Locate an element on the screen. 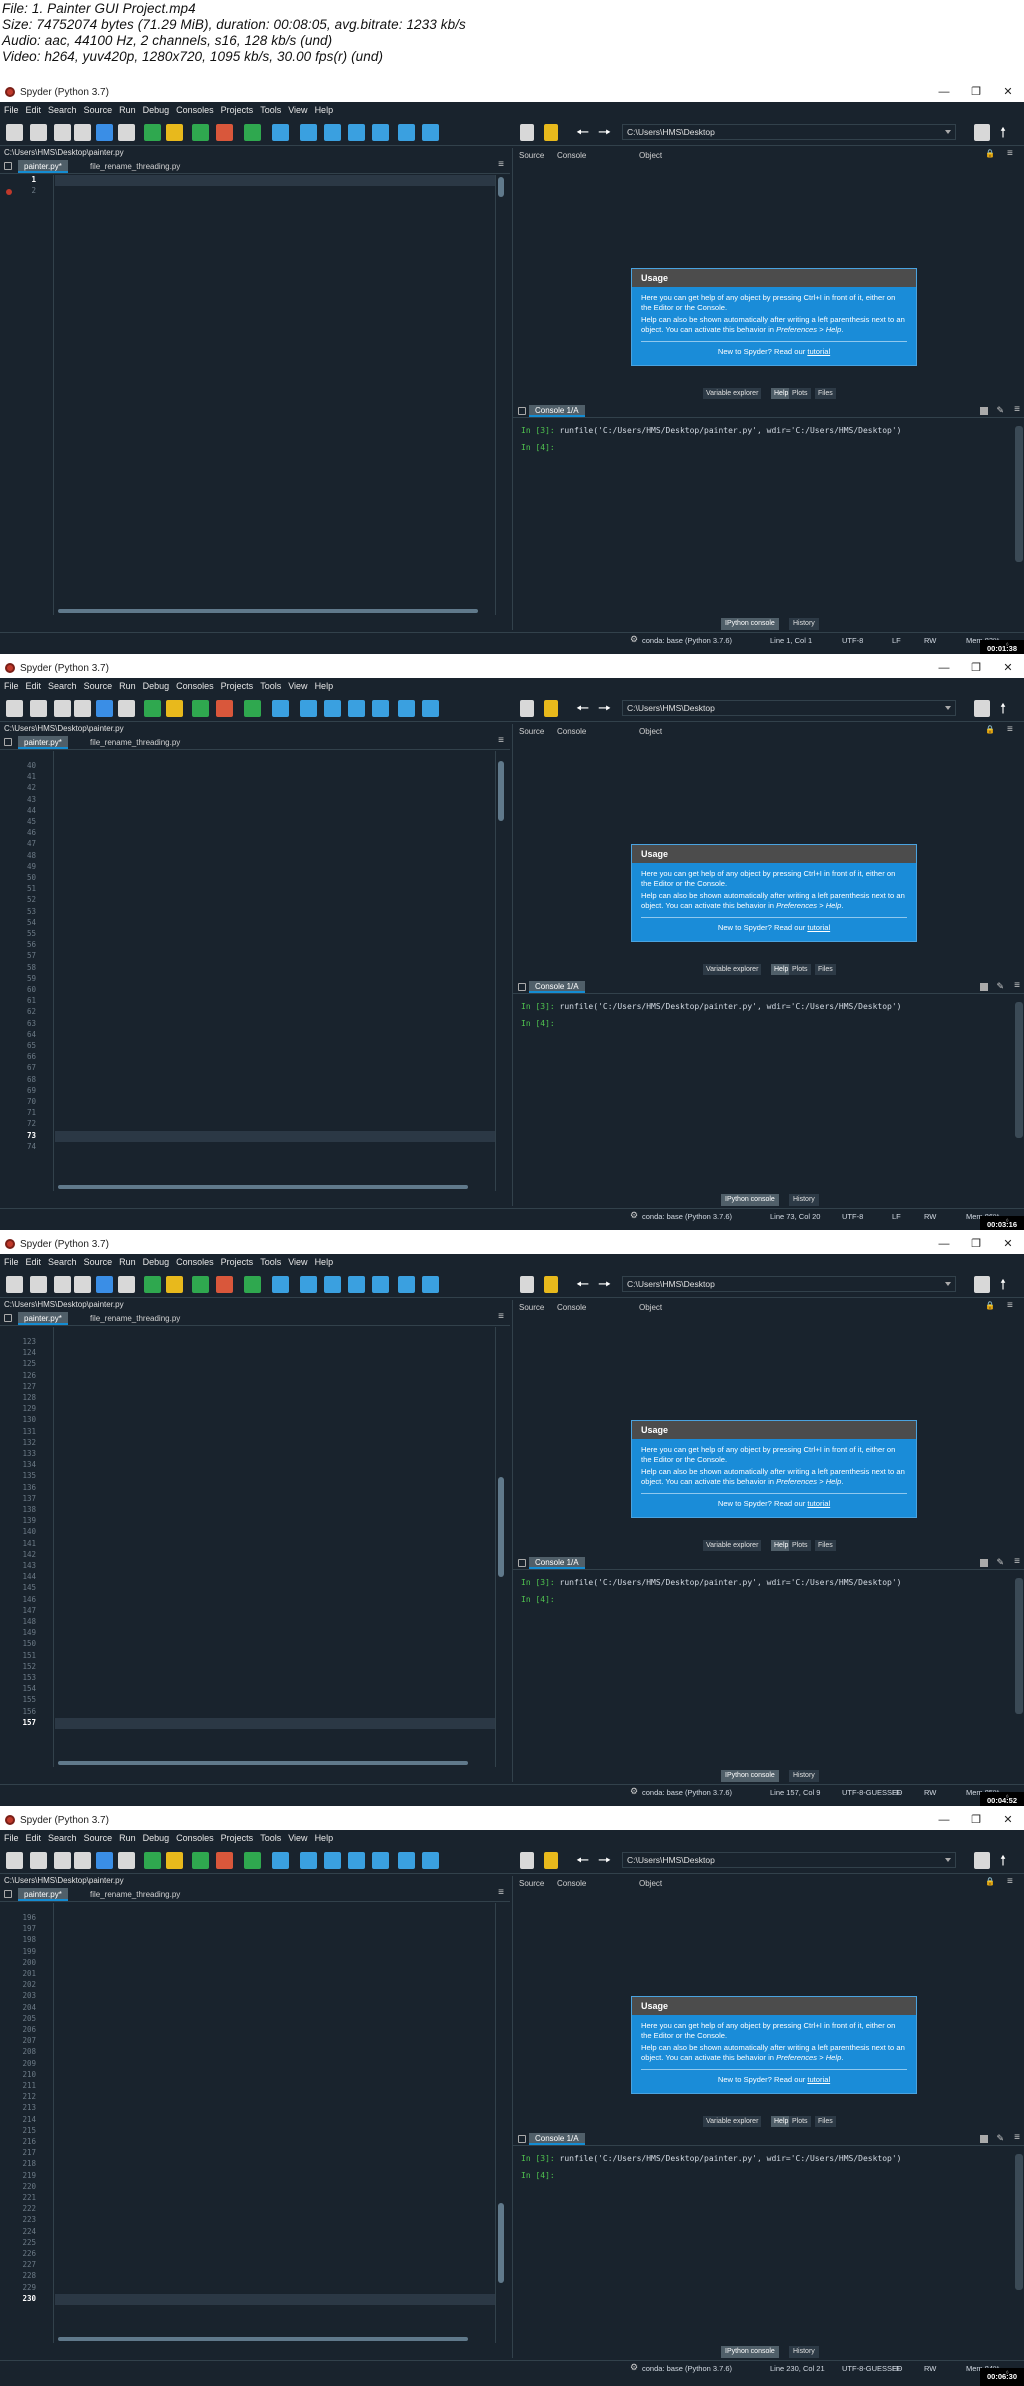 The width and height of the screenshot is (1024, 2386). menu-file: File is located at coordinates (11, 1262).